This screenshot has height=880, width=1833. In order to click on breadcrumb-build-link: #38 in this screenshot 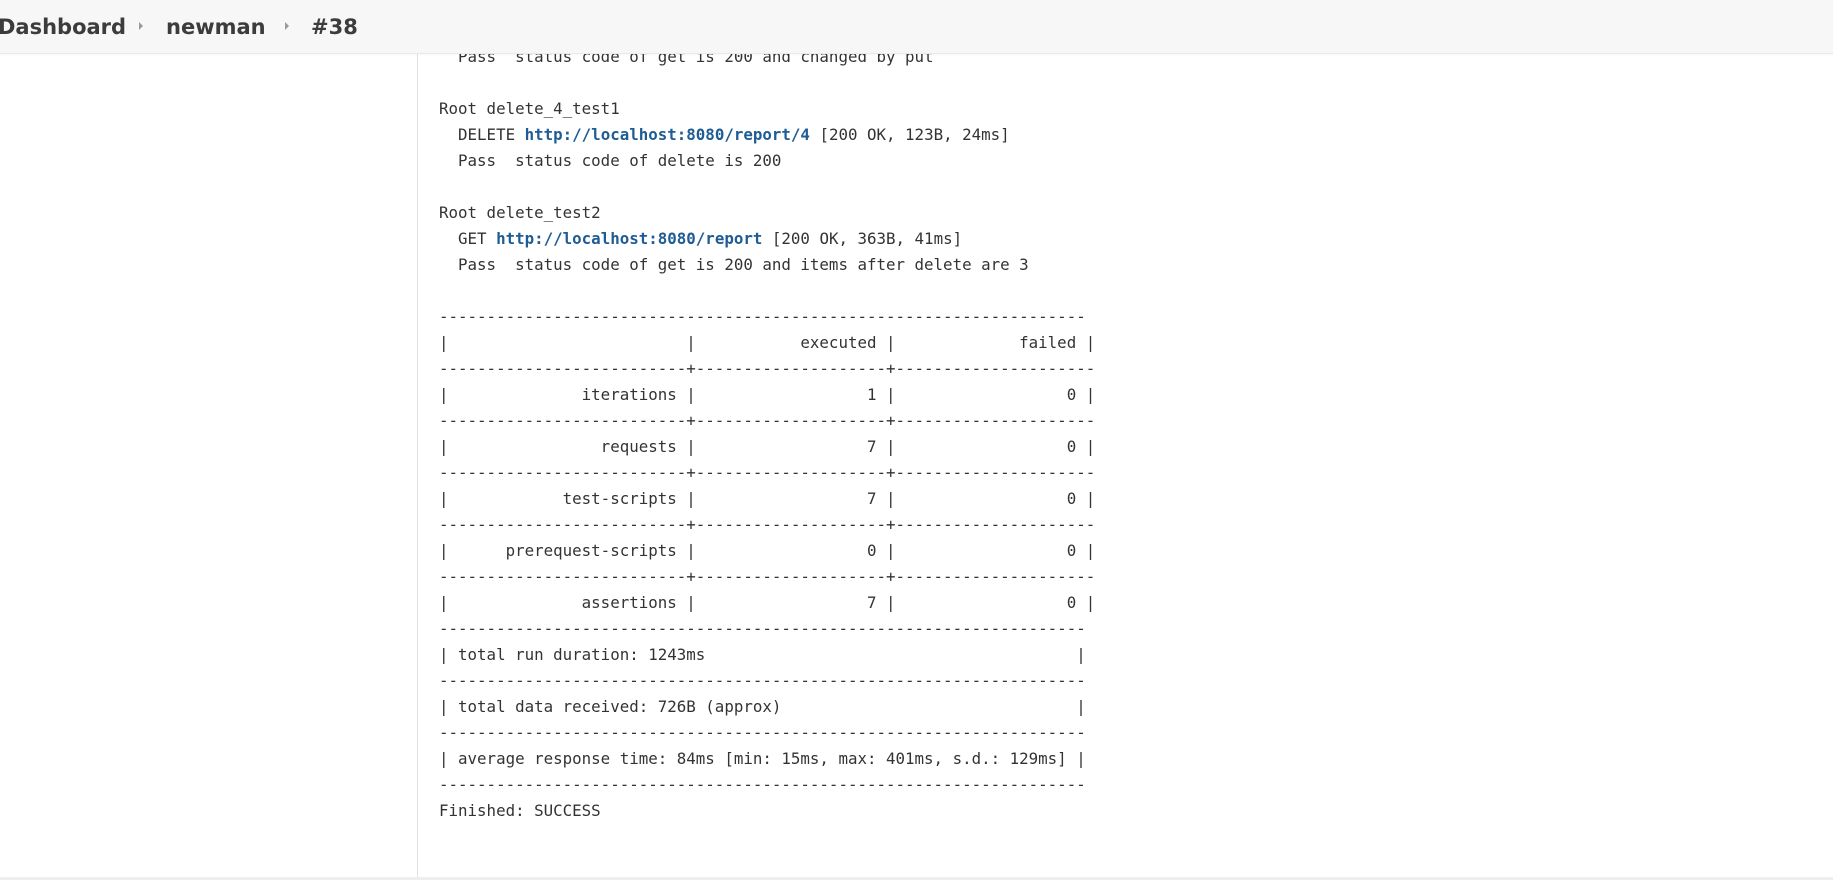, I will do `click(334, 27)`.